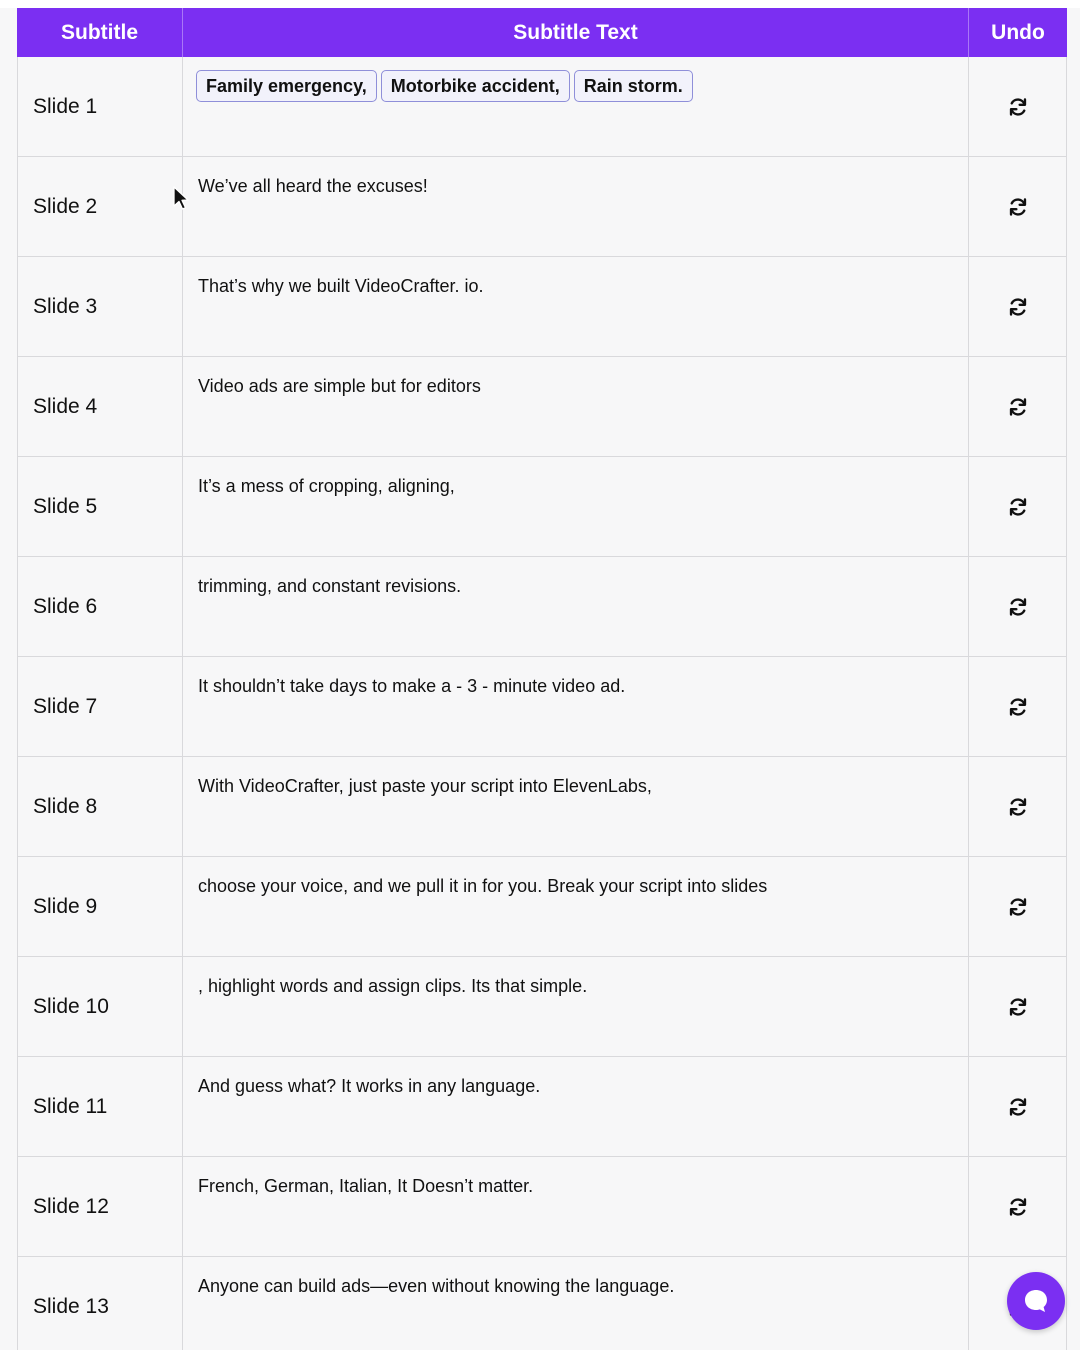 This screenshot has height=1350, width=1080. What do you see at coordinates (100, 1206) in the screenshot?
I see `slide-label: Slide 12` at bounding box center [100, 1206].